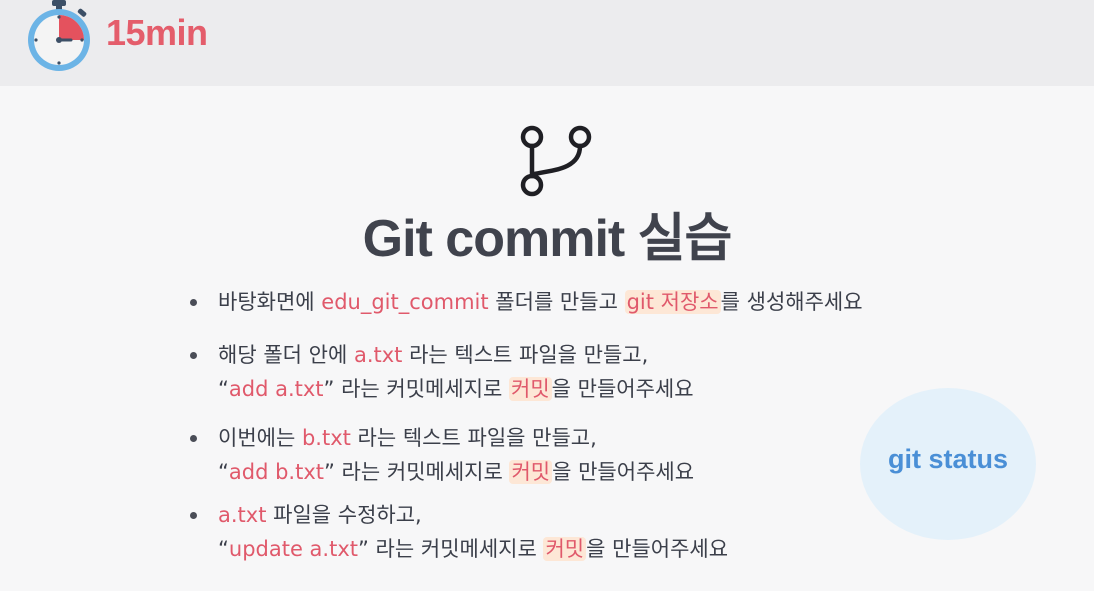  Describe the element at coordinates (276, 472) in the screenshot. I see `accent-term: add b.txt` at that location.